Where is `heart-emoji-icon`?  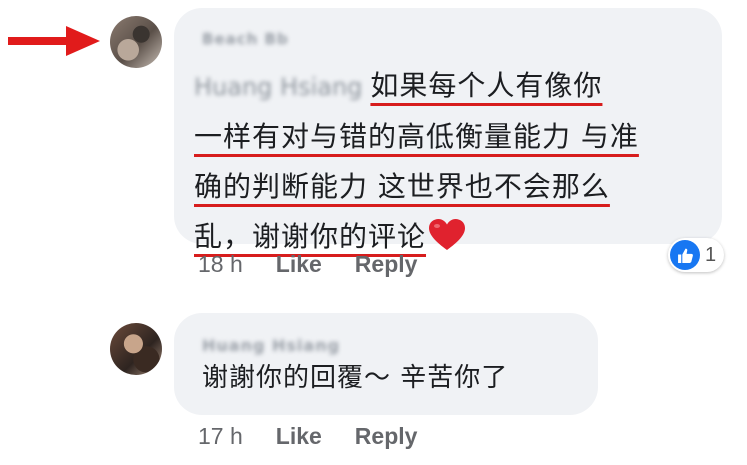 heart-emoji-icon is located at coordinates (447, 234).